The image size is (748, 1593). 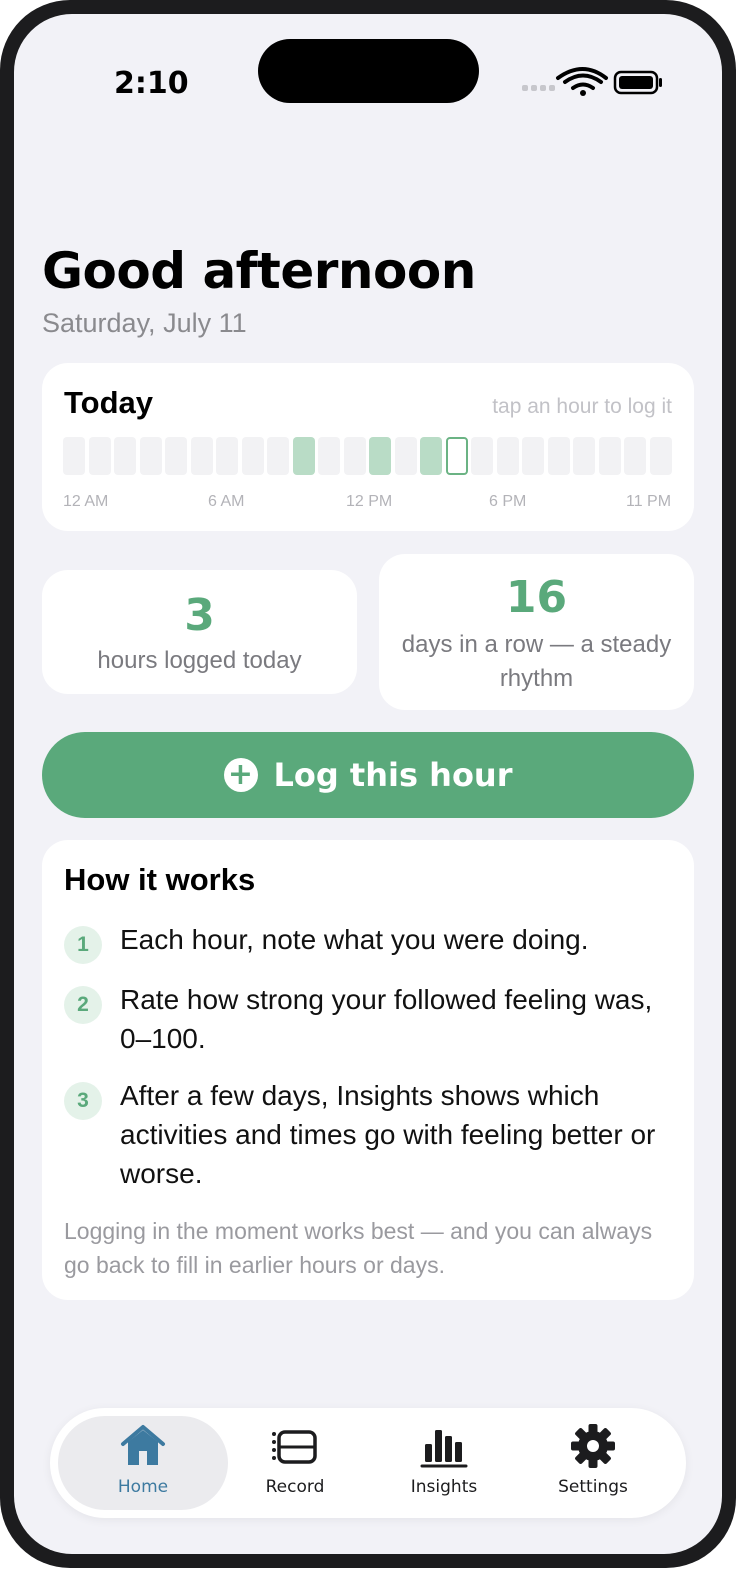 I want to click on step-text: Each hour, note what you were doing., so click(x=354, y=939).